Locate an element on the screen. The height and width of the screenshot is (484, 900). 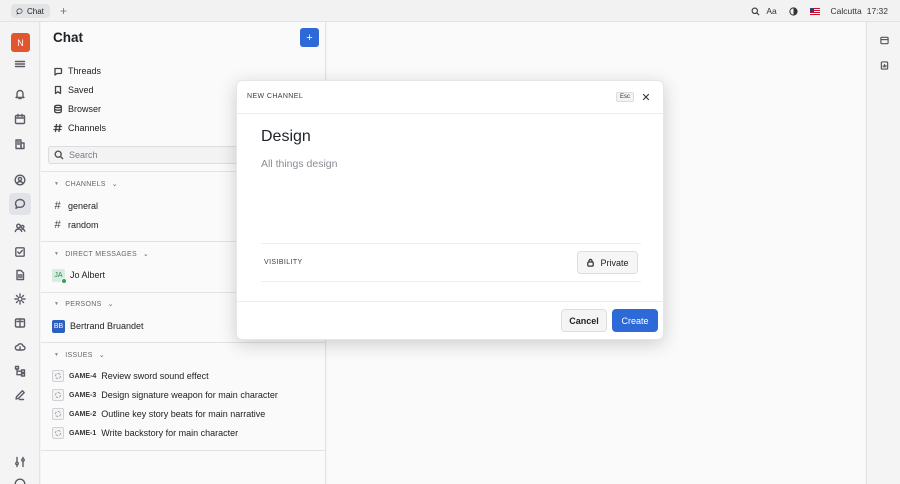
checkbox-icon is located at coordinates (20, 252).